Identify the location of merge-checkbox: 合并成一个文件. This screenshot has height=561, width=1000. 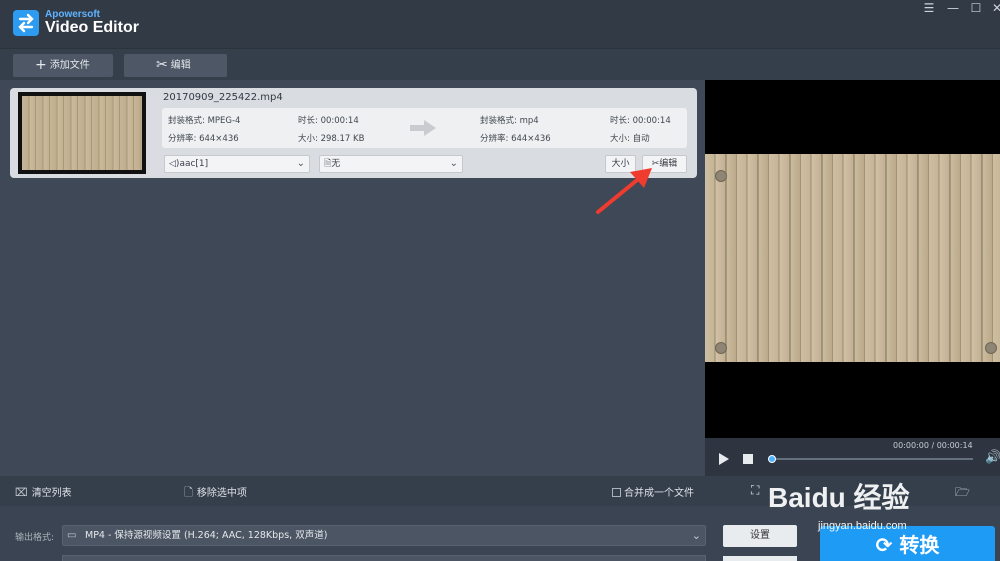
(653, 491).